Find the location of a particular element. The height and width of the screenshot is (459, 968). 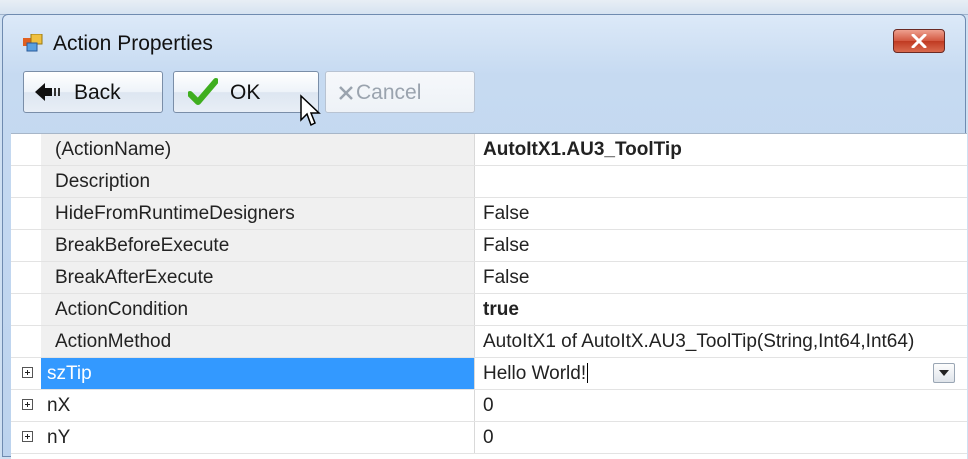

cancel-label: Cancel is located at coordinates (389, 92).